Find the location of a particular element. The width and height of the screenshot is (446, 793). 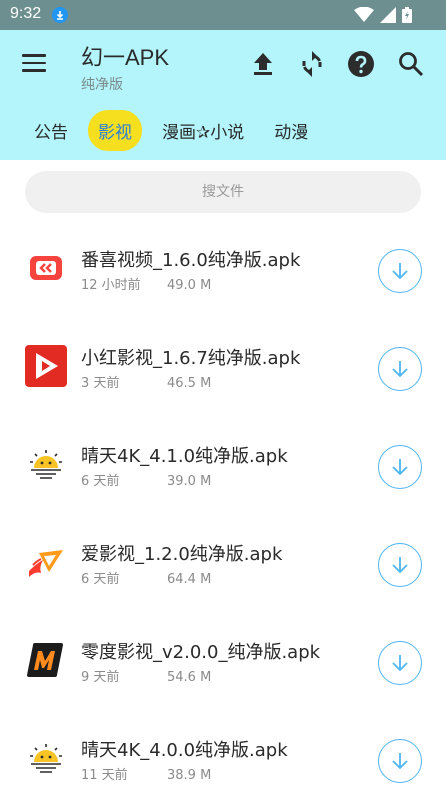

file-size: 49.0 M is located at coordinates (189, 285).